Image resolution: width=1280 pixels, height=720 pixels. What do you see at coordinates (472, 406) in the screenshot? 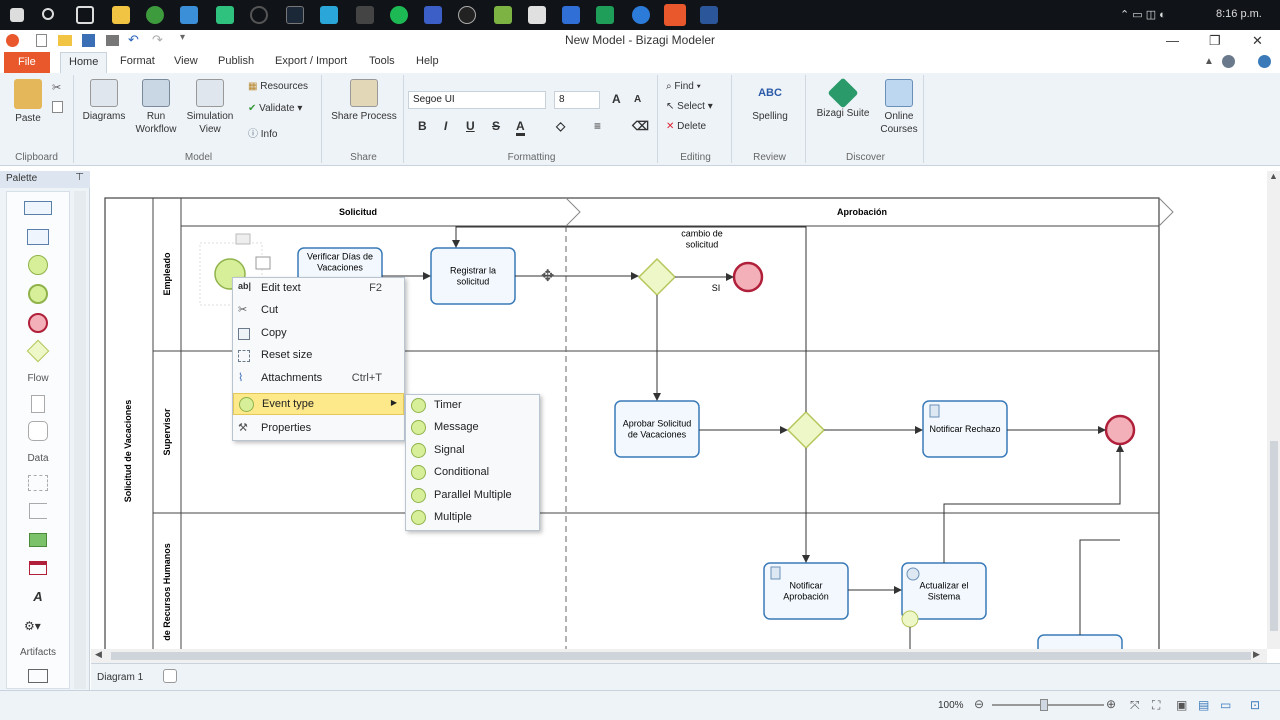
I see `submenu-item-timer: Timer` at bounding box center [472, 406].